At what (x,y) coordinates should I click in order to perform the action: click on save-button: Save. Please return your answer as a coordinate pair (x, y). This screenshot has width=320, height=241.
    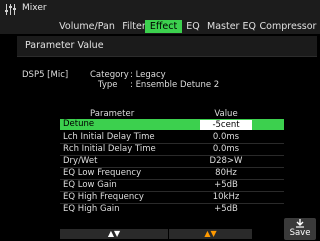
    Looking at the image, I should click on (300, 229).